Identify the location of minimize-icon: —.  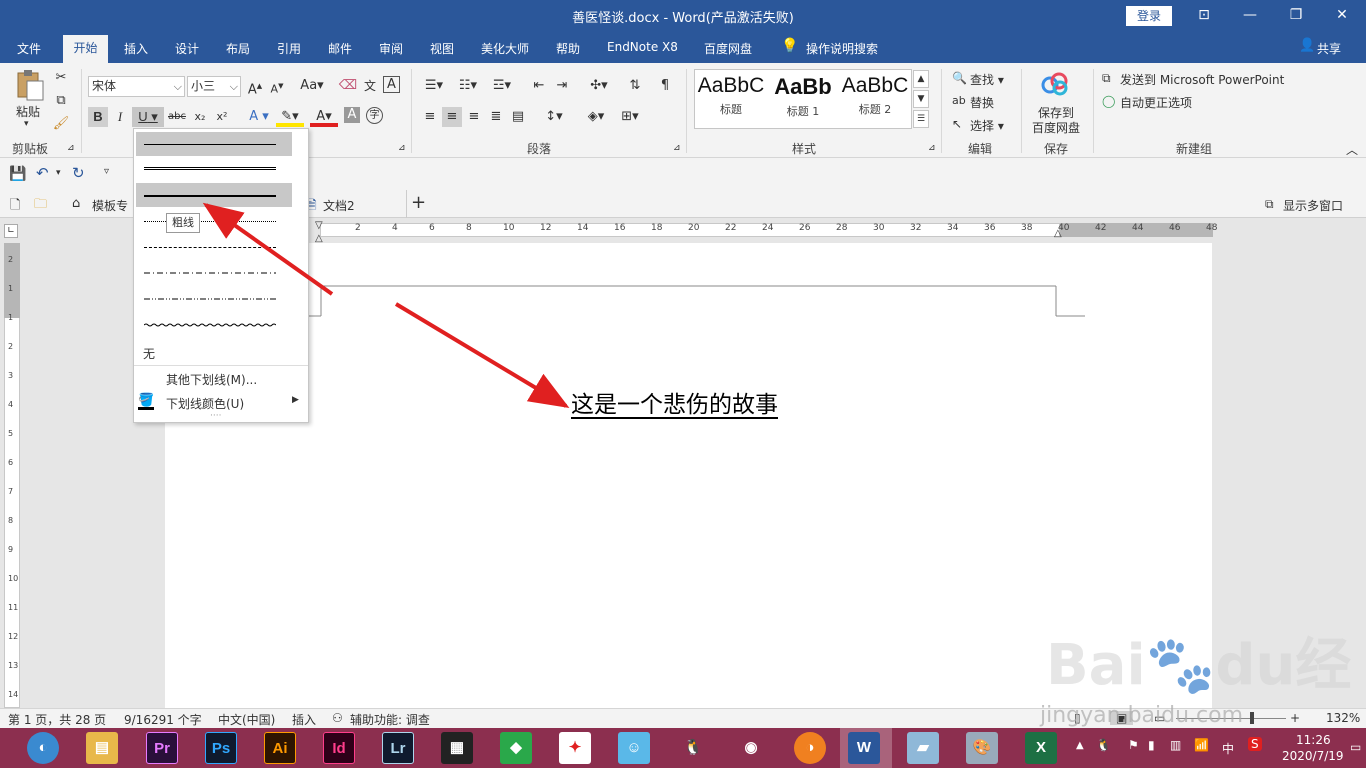
(1250, 15).